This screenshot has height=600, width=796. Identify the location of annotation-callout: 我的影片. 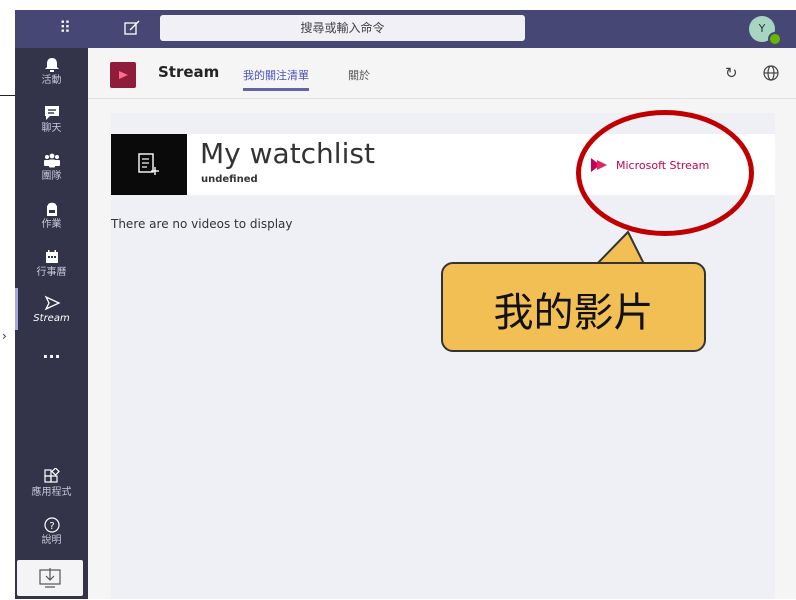
(573, 307).